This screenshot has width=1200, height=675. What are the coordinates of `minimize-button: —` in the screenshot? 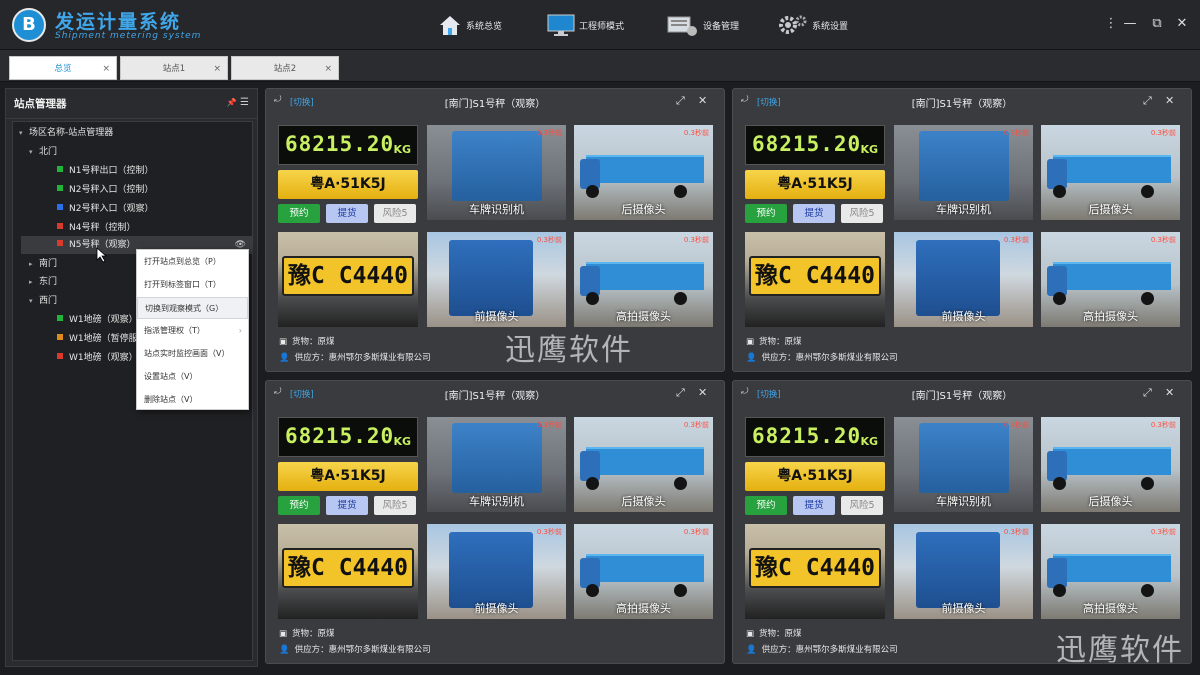 It's located at (1130, 24).